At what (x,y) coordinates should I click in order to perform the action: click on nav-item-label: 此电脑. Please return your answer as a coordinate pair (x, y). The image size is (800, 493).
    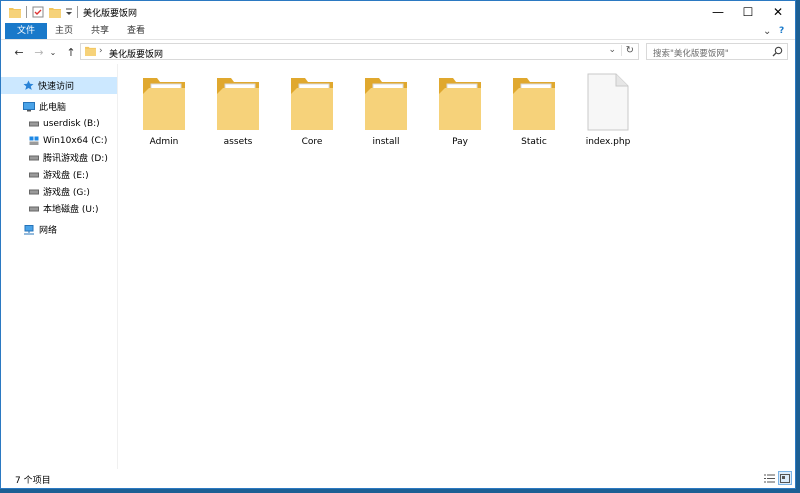
    Looking at the image, I should click on (53, 108).